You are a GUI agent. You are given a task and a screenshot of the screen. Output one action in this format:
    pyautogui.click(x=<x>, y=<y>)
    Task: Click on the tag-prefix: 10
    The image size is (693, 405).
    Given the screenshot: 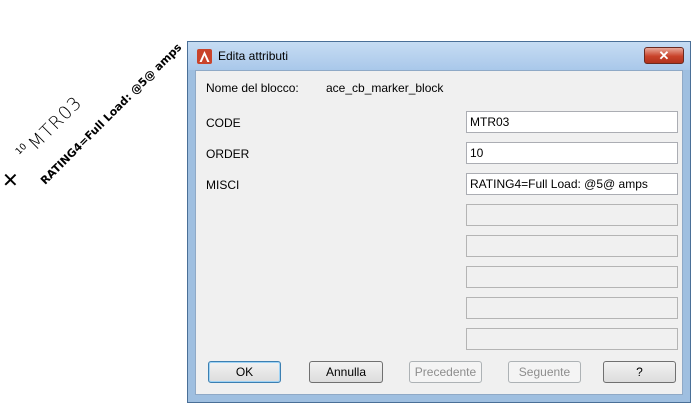 What is the action you would take?
    pyautogui.click(x=22, y=149)
    